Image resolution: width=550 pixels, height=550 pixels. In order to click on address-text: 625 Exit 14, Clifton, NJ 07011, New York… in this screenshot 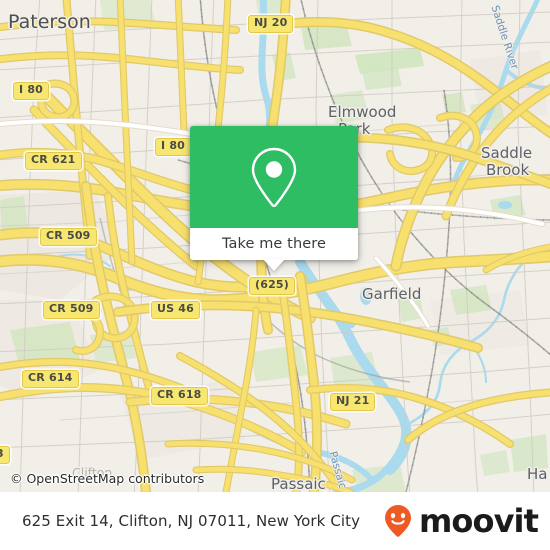, I will do `click(191, 521)`.